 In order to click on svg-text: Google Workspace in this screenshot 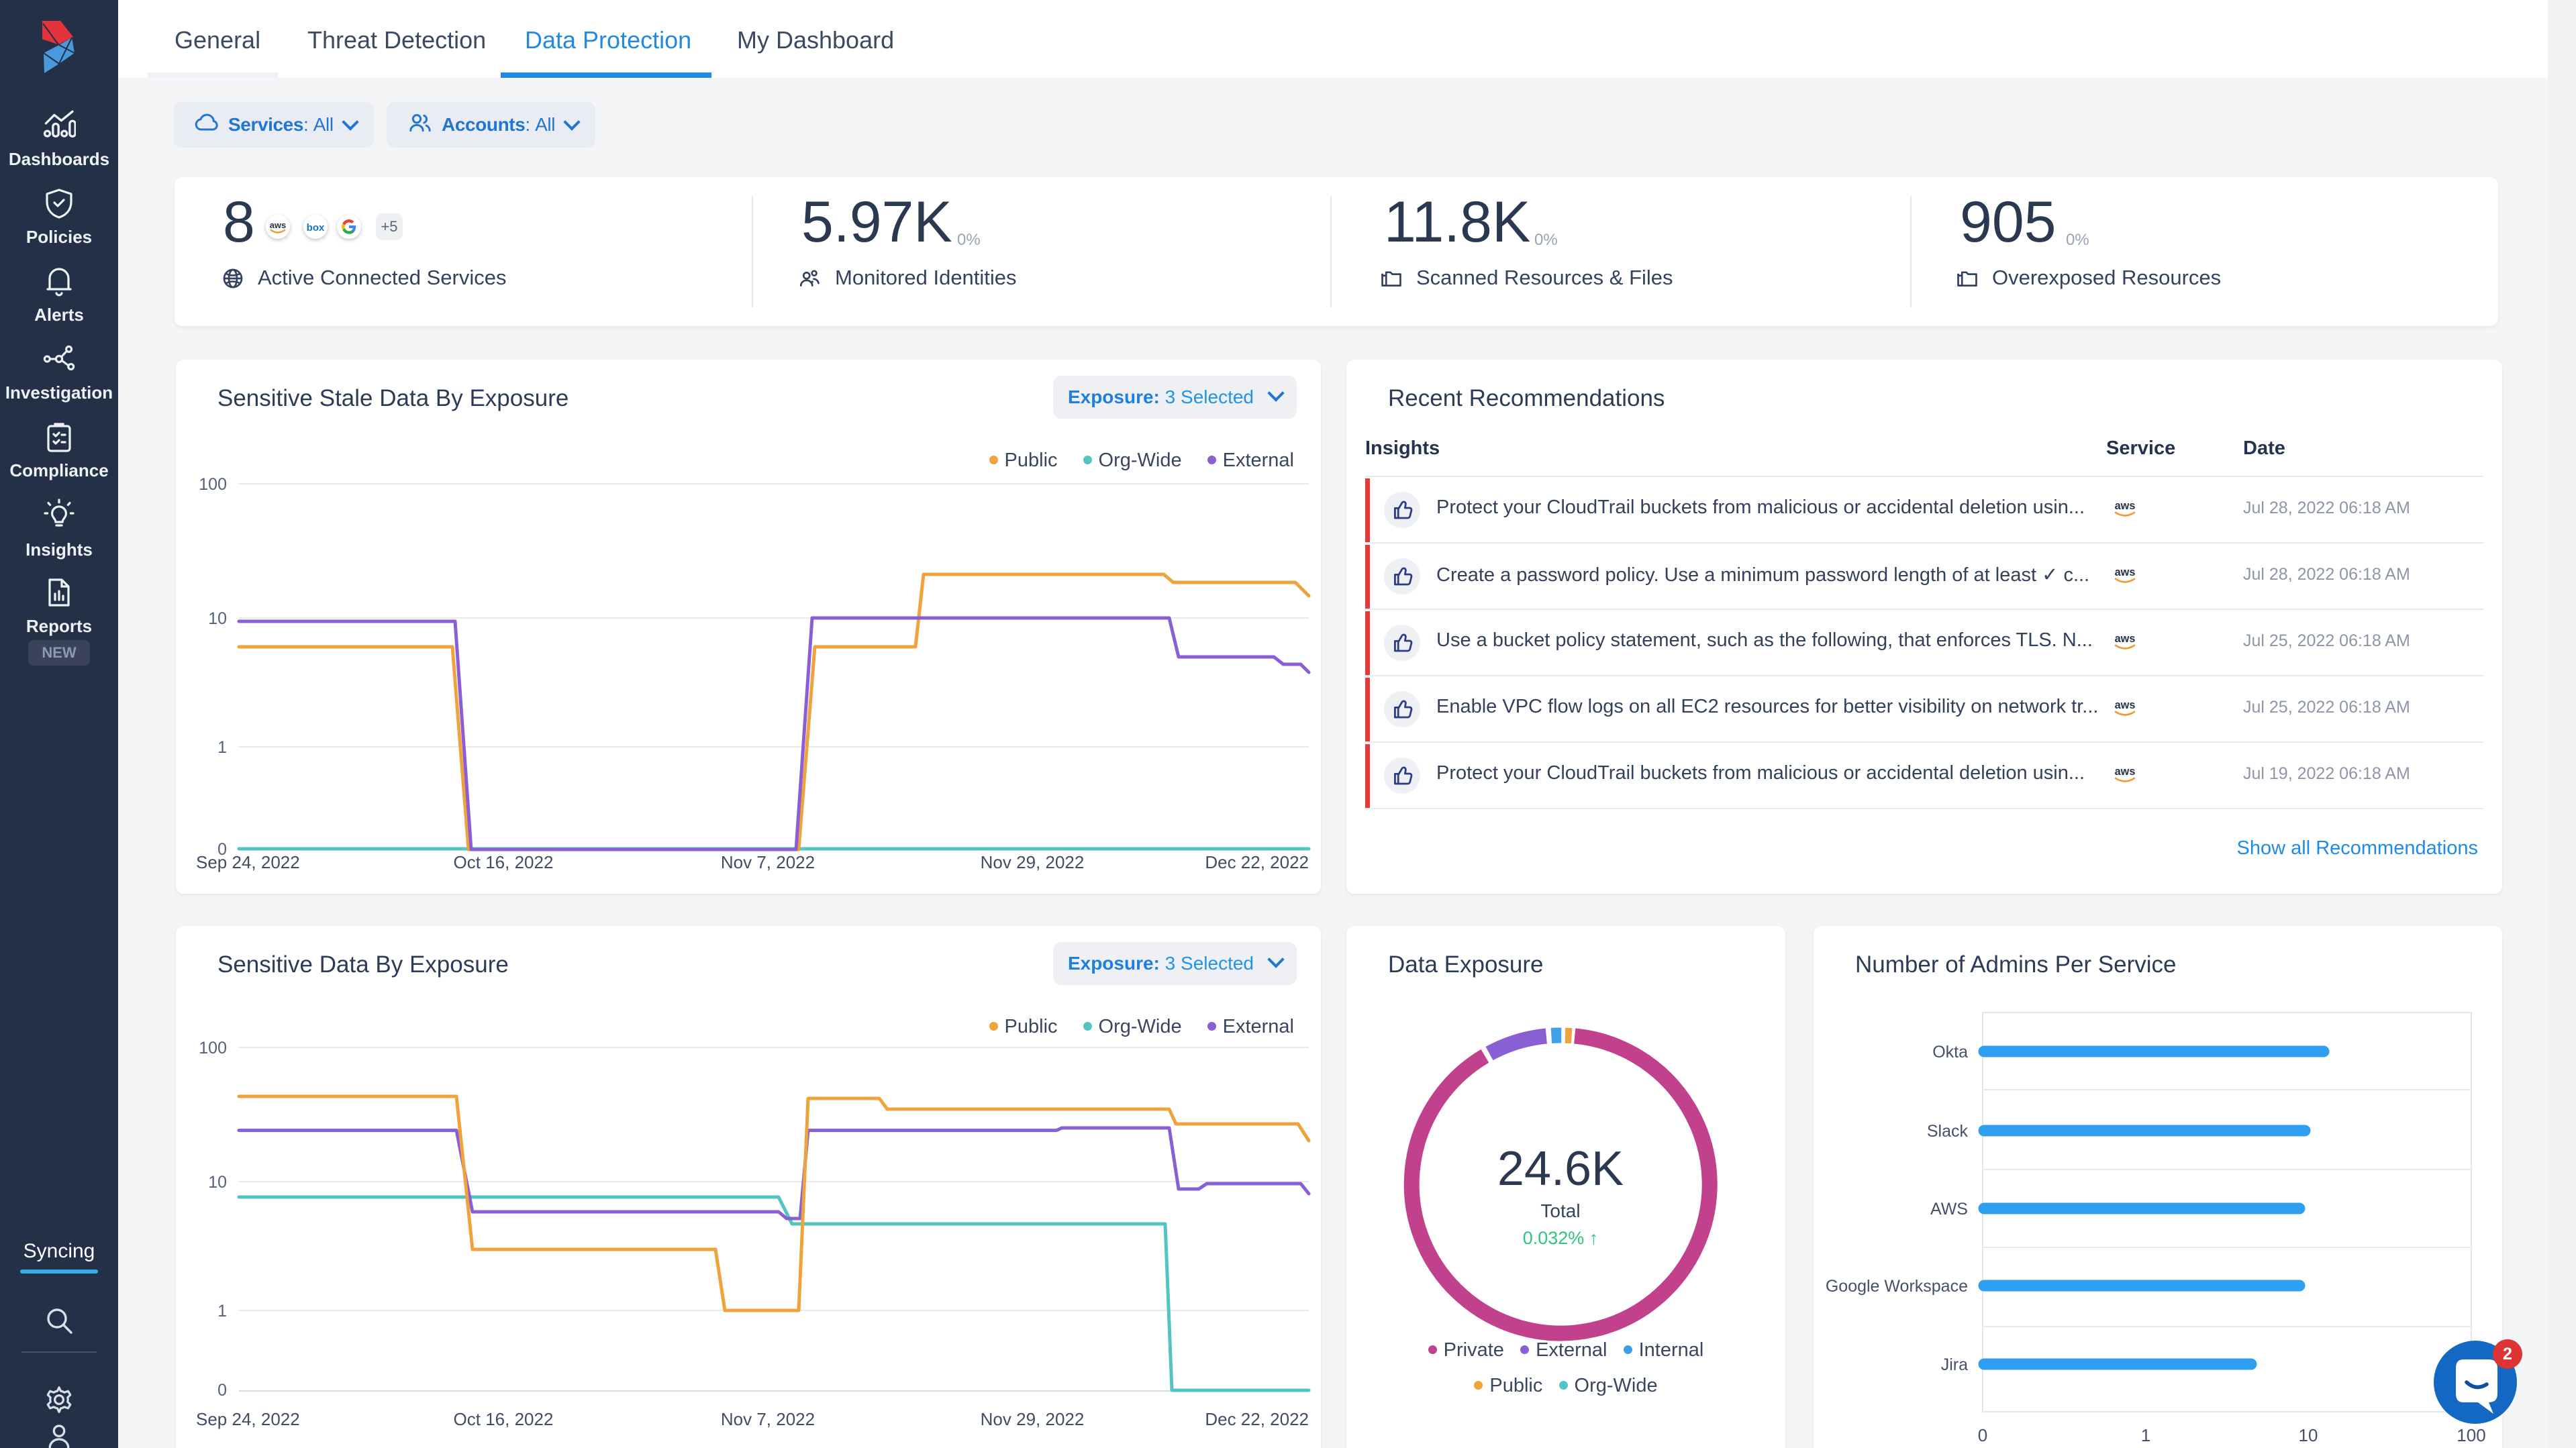, I will do `click(1897, 1286)`.